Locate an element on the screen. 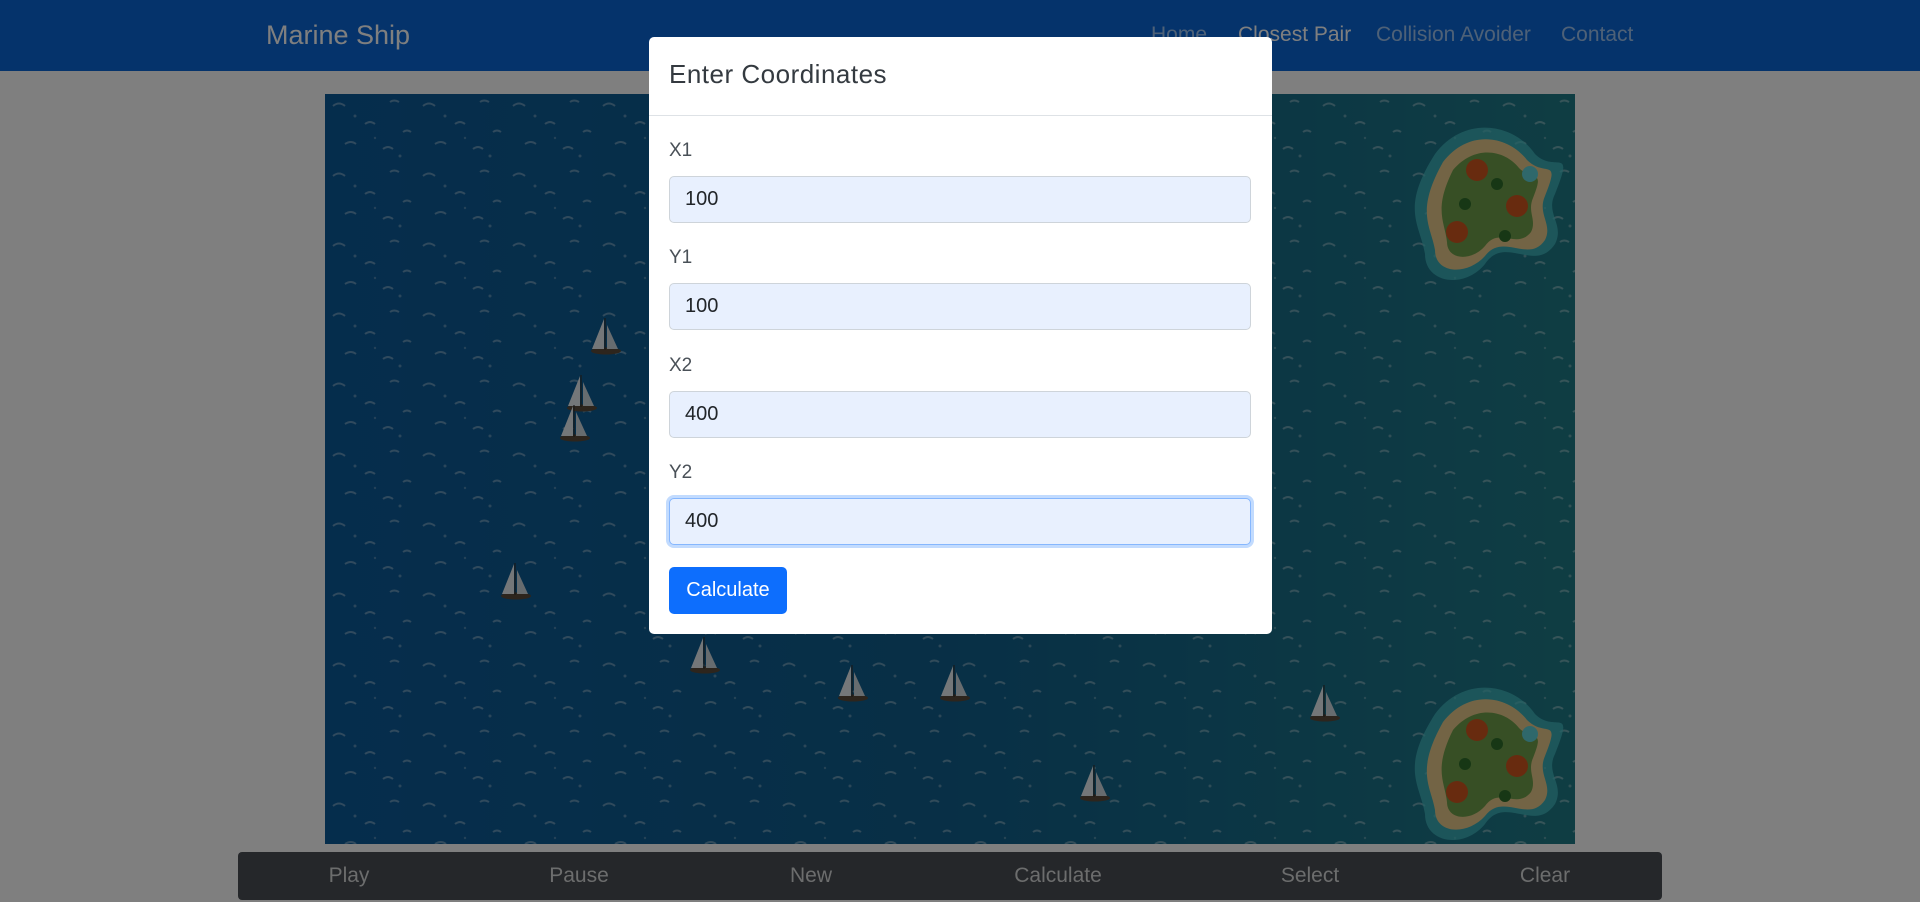 The height and width of the screenshot is (902, 1920). modal-title: Enter Coordinates is located at coordinates (778, 74).